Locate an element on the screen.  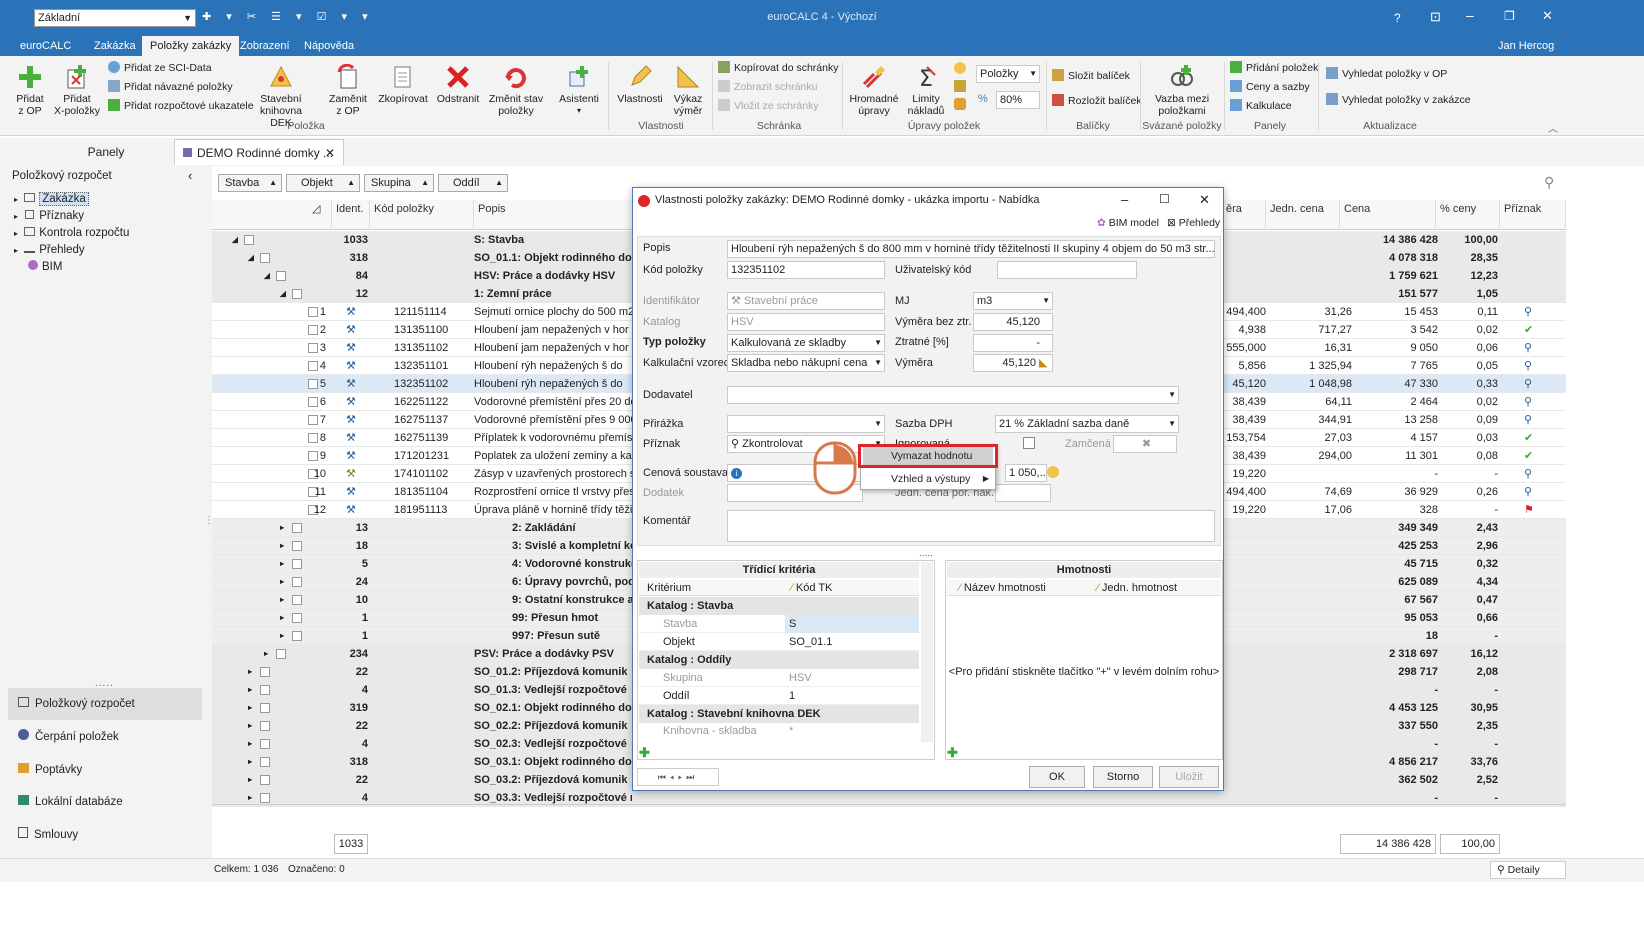
header-pct: % ceny is located at coordinates (1468, 214).